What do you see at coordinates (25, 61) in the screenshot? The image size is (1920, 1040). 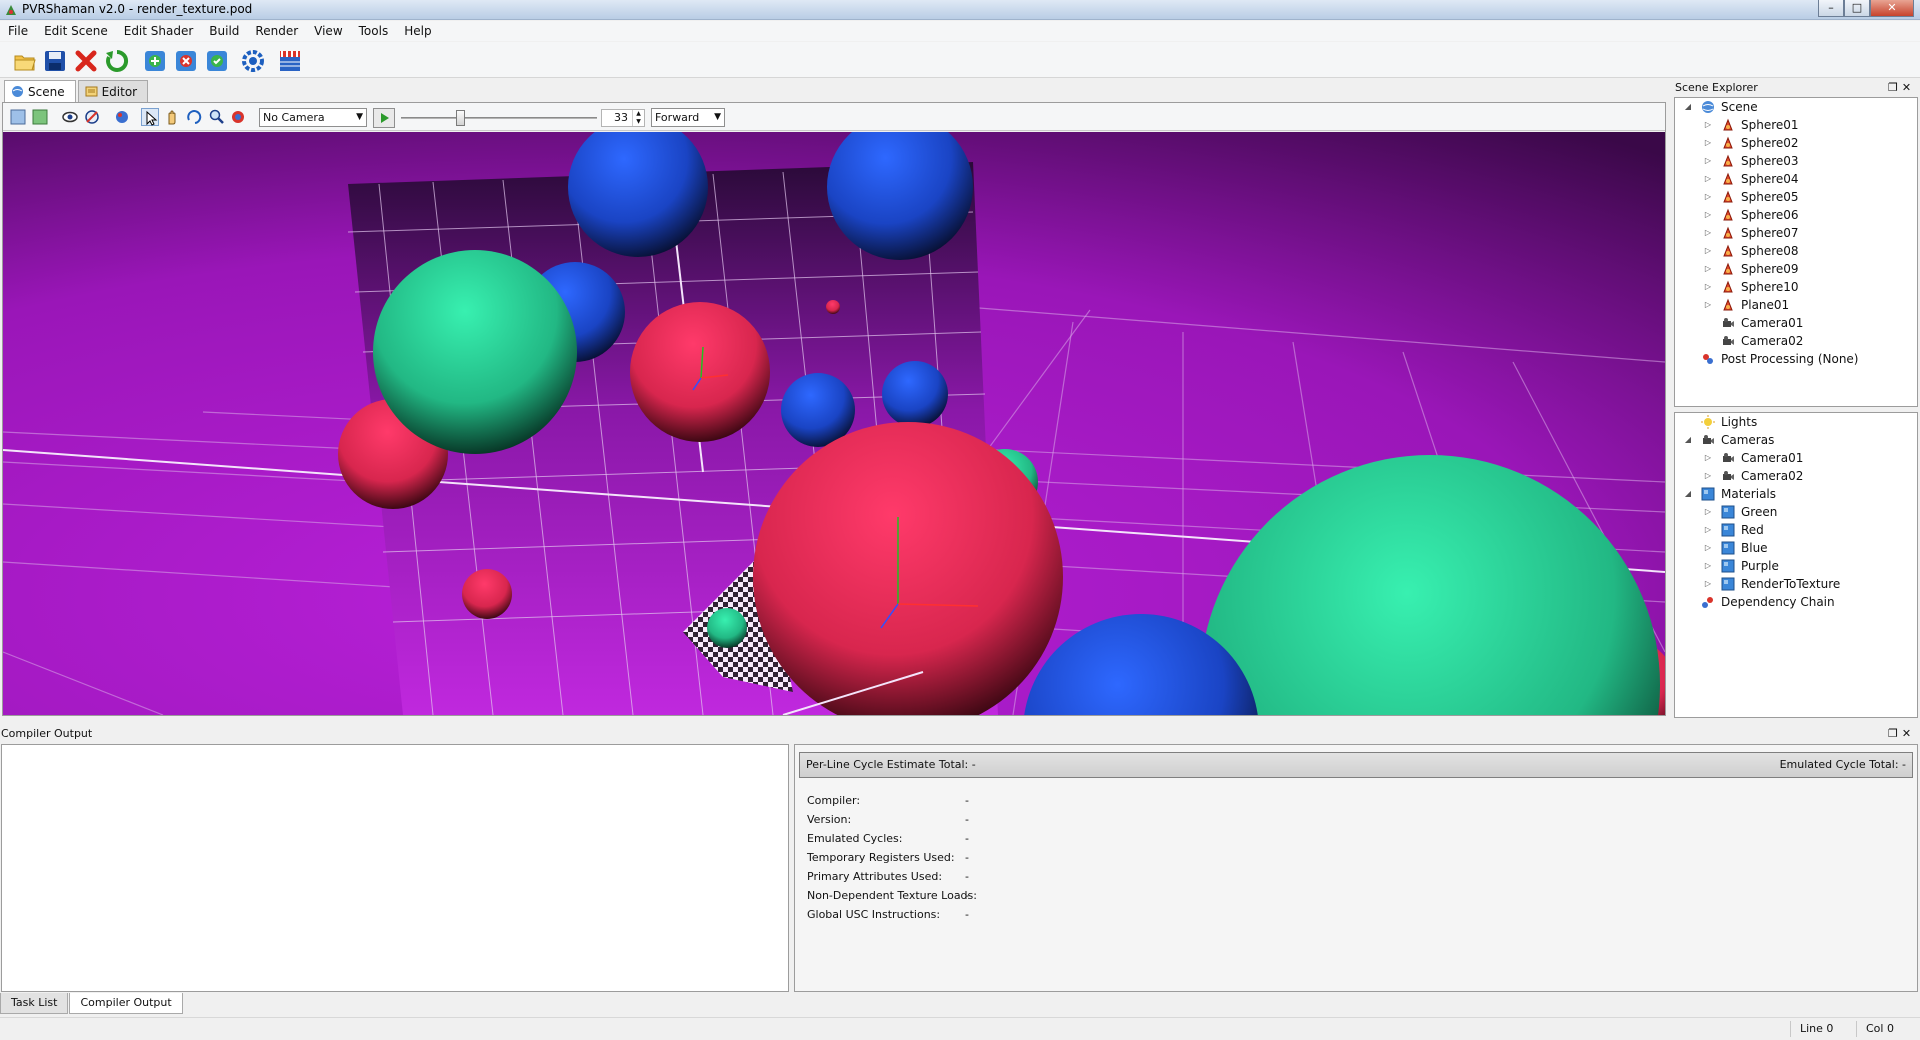 I see `open-button` at bounding box center [25, 61].